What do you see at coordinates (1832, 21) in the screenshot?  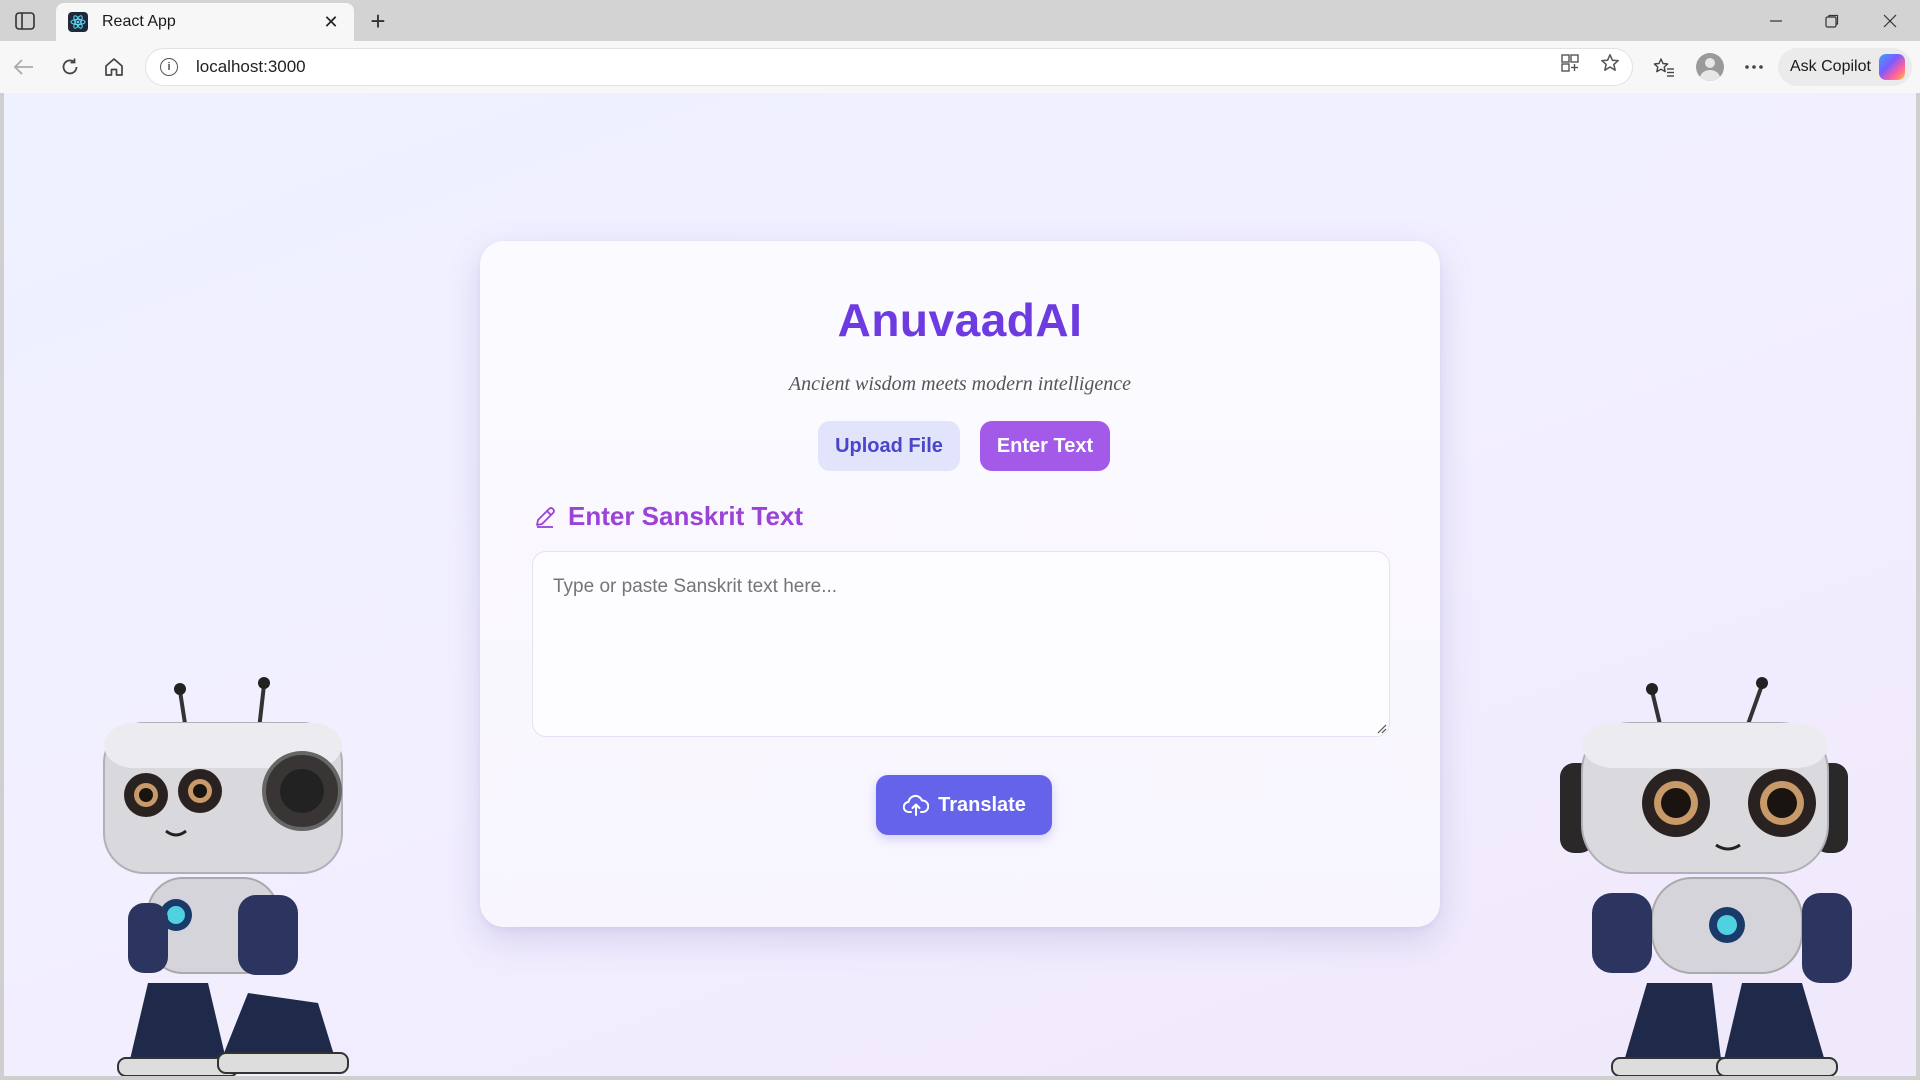 I see `restore-icon` at bounding box center [1832, 21].